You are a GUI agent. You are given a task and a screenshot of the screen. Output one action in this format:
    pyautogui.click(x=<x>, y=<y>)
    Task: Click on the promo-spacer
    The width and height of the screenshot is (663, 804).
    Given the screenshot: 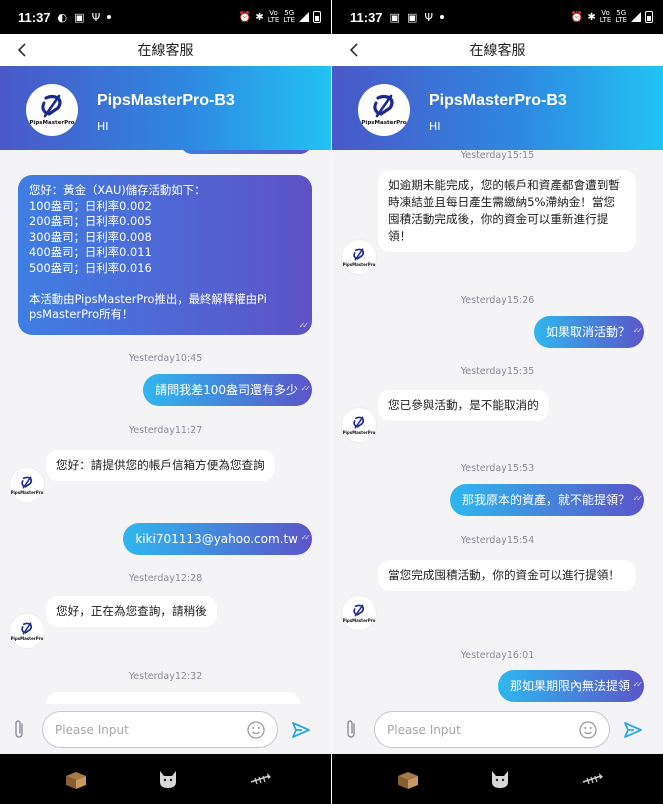 What is the action you would take?
    pyautogui.click(x=165, y=284)
    